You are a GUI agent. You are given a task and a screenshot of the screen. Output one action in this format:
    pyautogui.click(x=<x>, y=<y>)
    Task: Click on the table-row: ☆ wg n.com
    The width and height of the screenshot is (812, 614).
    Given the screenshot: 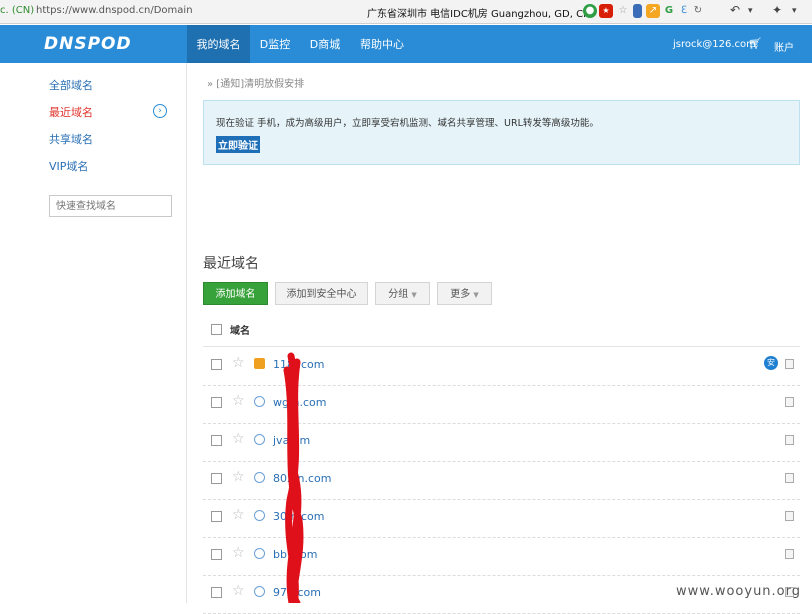 What is the action you would take?
    pyautogui.click(x=501, y=404)
    